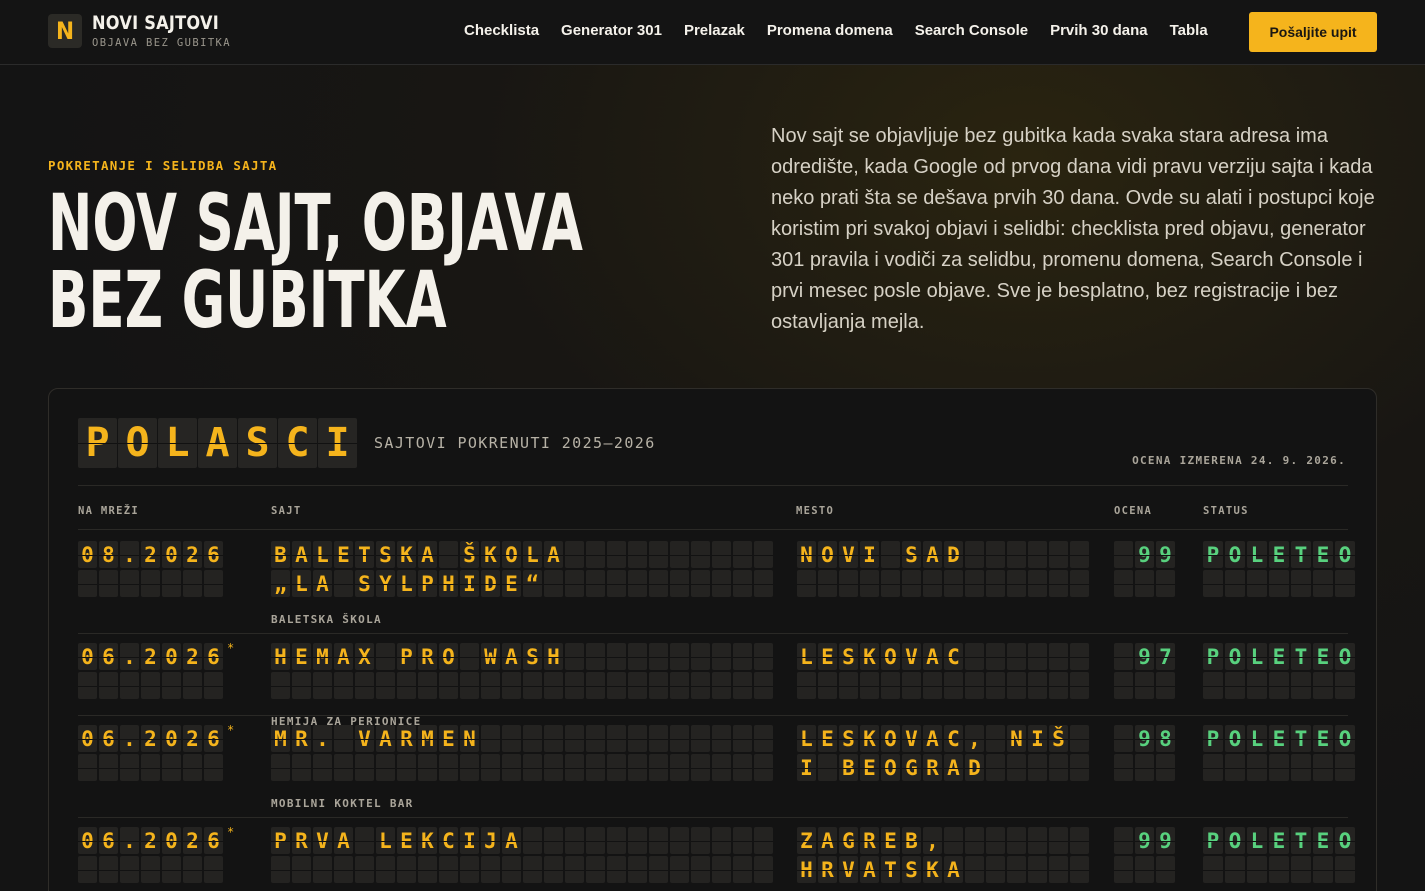 This screenshot has height=891, width=1425. I want to click on nav-checklista: Checklista, so click(501, 30).